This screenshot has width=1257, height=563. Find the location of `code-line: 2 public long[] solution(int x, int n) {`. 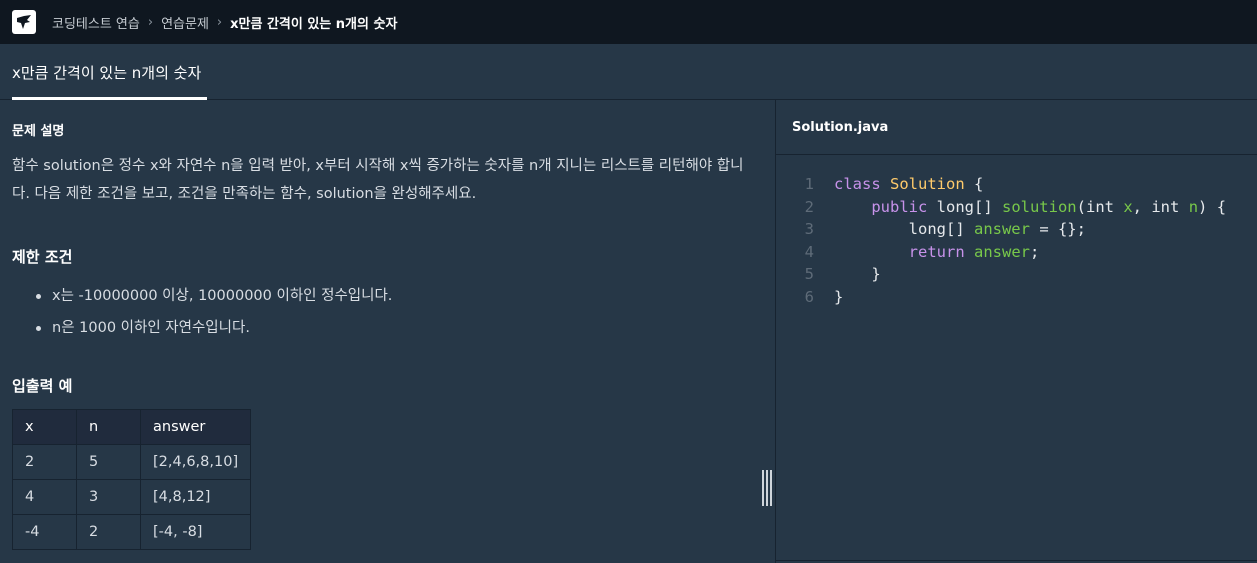

code-line: 2 public long[] solution(int x, int n) { is located at coordinates (1001, 207).